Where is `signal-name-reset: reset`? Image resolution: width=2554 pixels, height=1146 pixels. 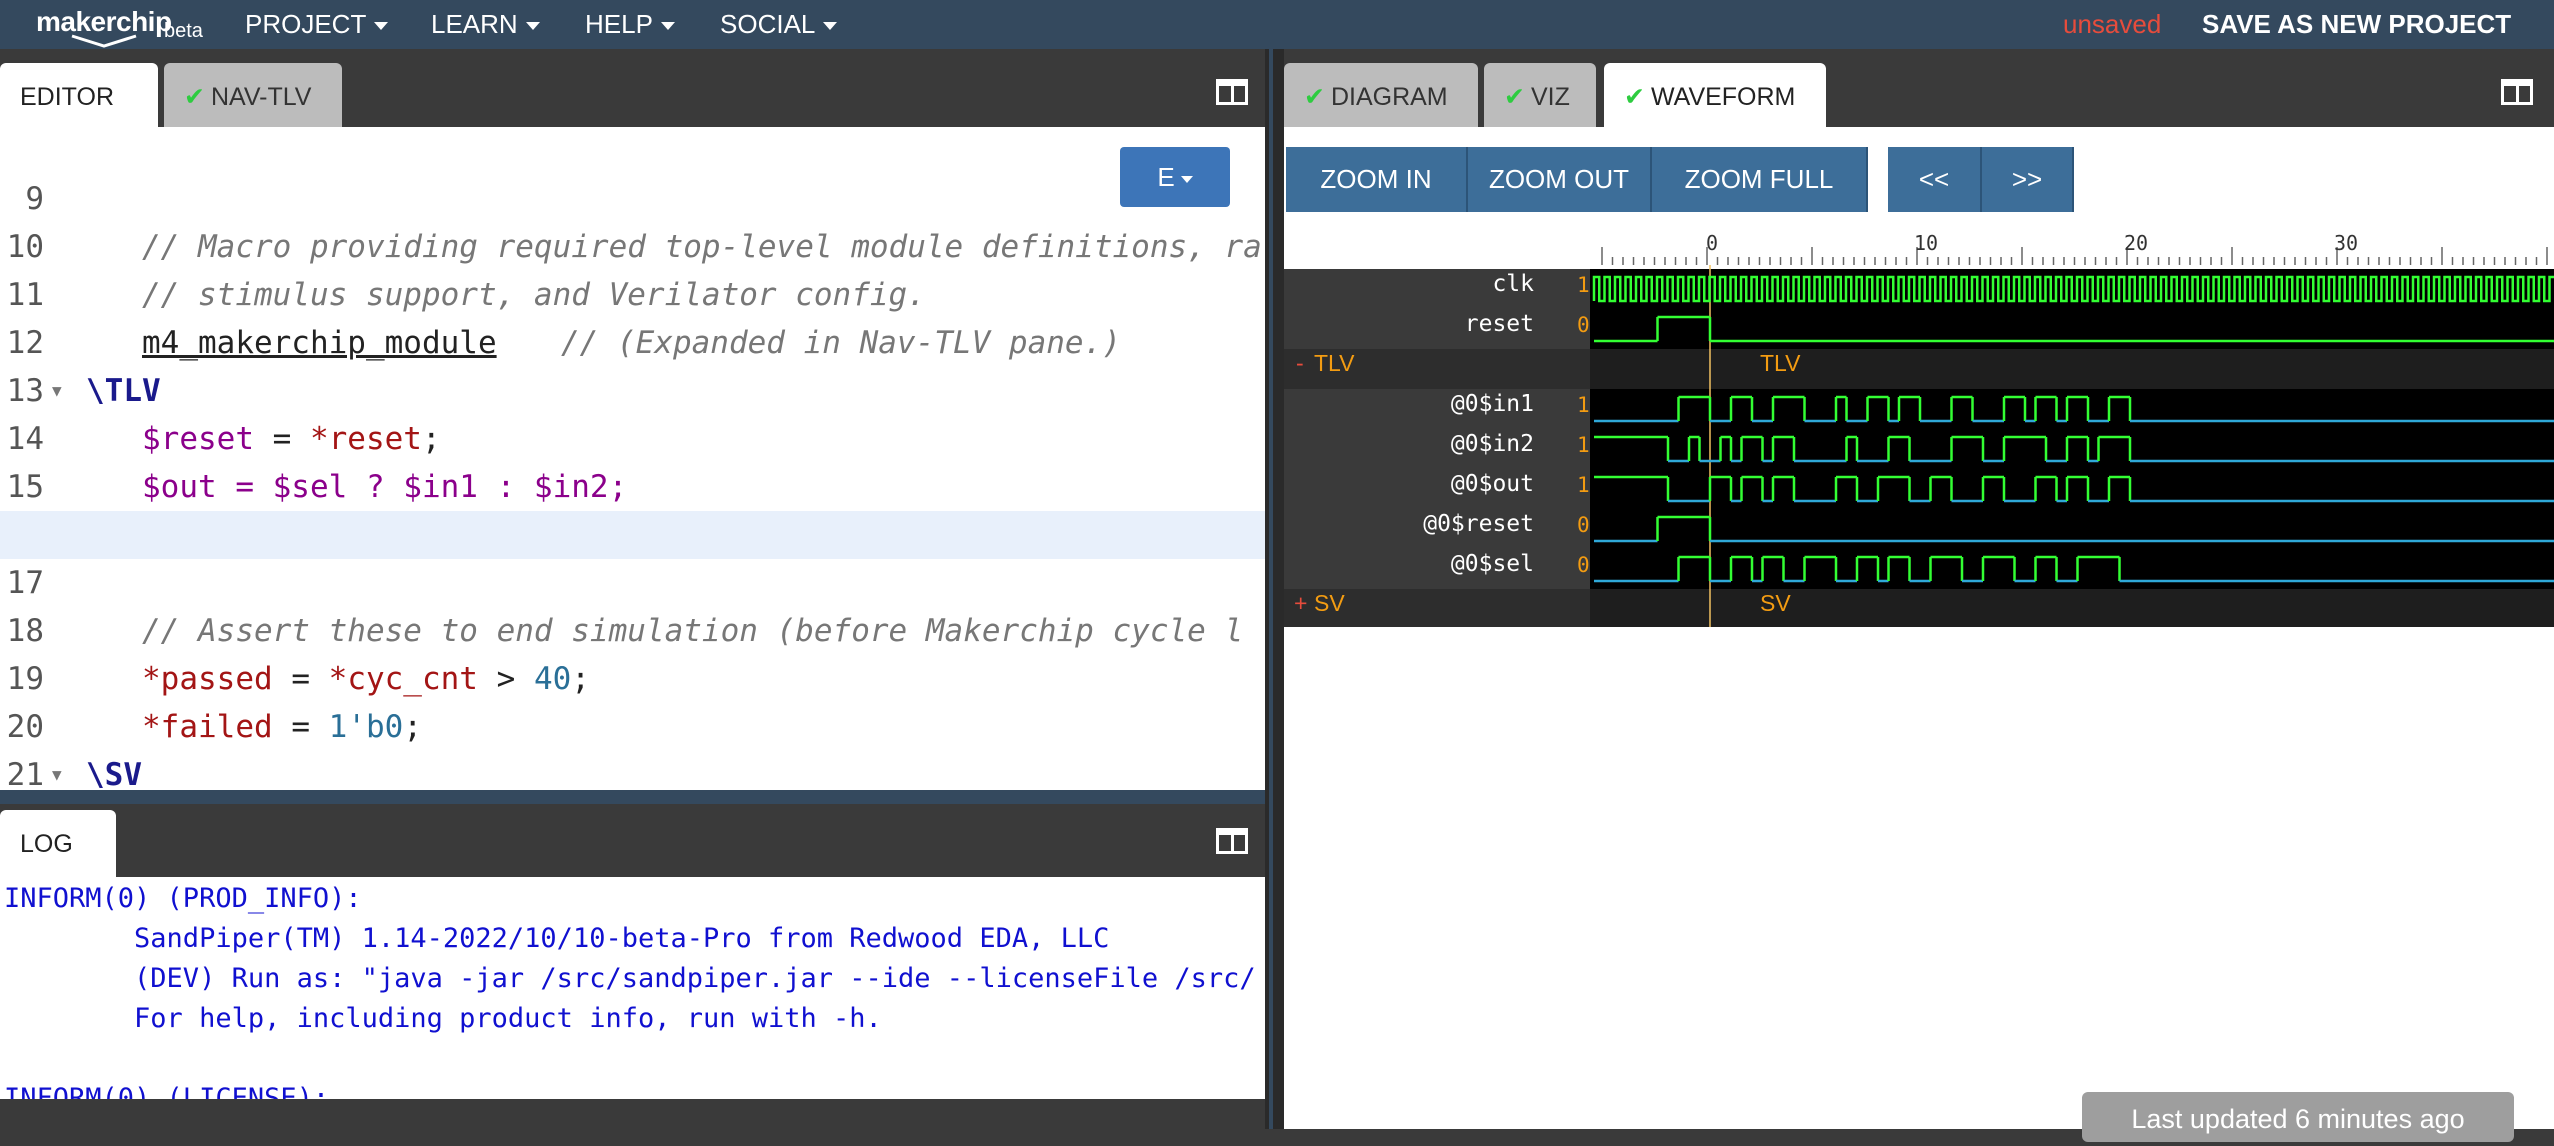
signal-name-reset: reset is located at coordinates (1409, 324).